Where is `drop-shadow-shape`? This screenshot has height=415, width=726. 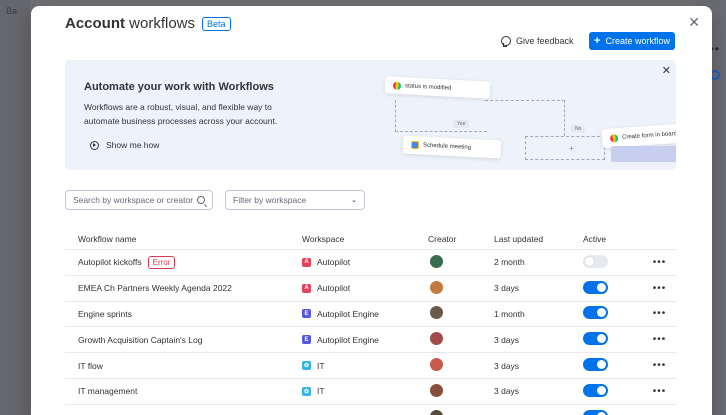 drop-shadow-shape is located at coordinates (643, 154).